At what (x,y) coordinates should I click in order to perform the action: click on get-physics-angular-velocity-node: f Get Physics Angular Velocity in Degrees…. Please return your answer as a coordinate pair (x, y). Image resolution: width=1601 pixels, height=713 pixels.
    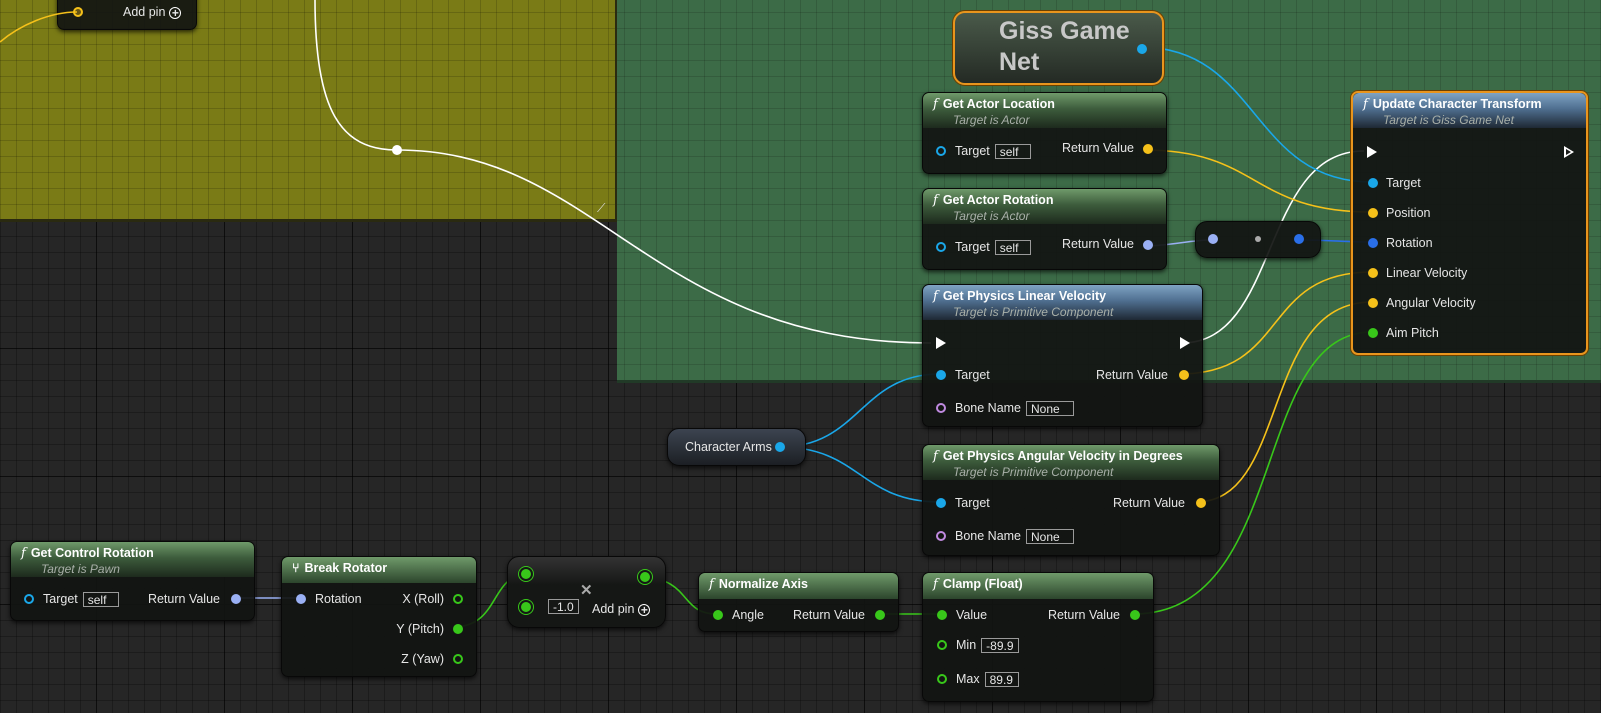
    Looking at the image, I should click on (1071, 500).